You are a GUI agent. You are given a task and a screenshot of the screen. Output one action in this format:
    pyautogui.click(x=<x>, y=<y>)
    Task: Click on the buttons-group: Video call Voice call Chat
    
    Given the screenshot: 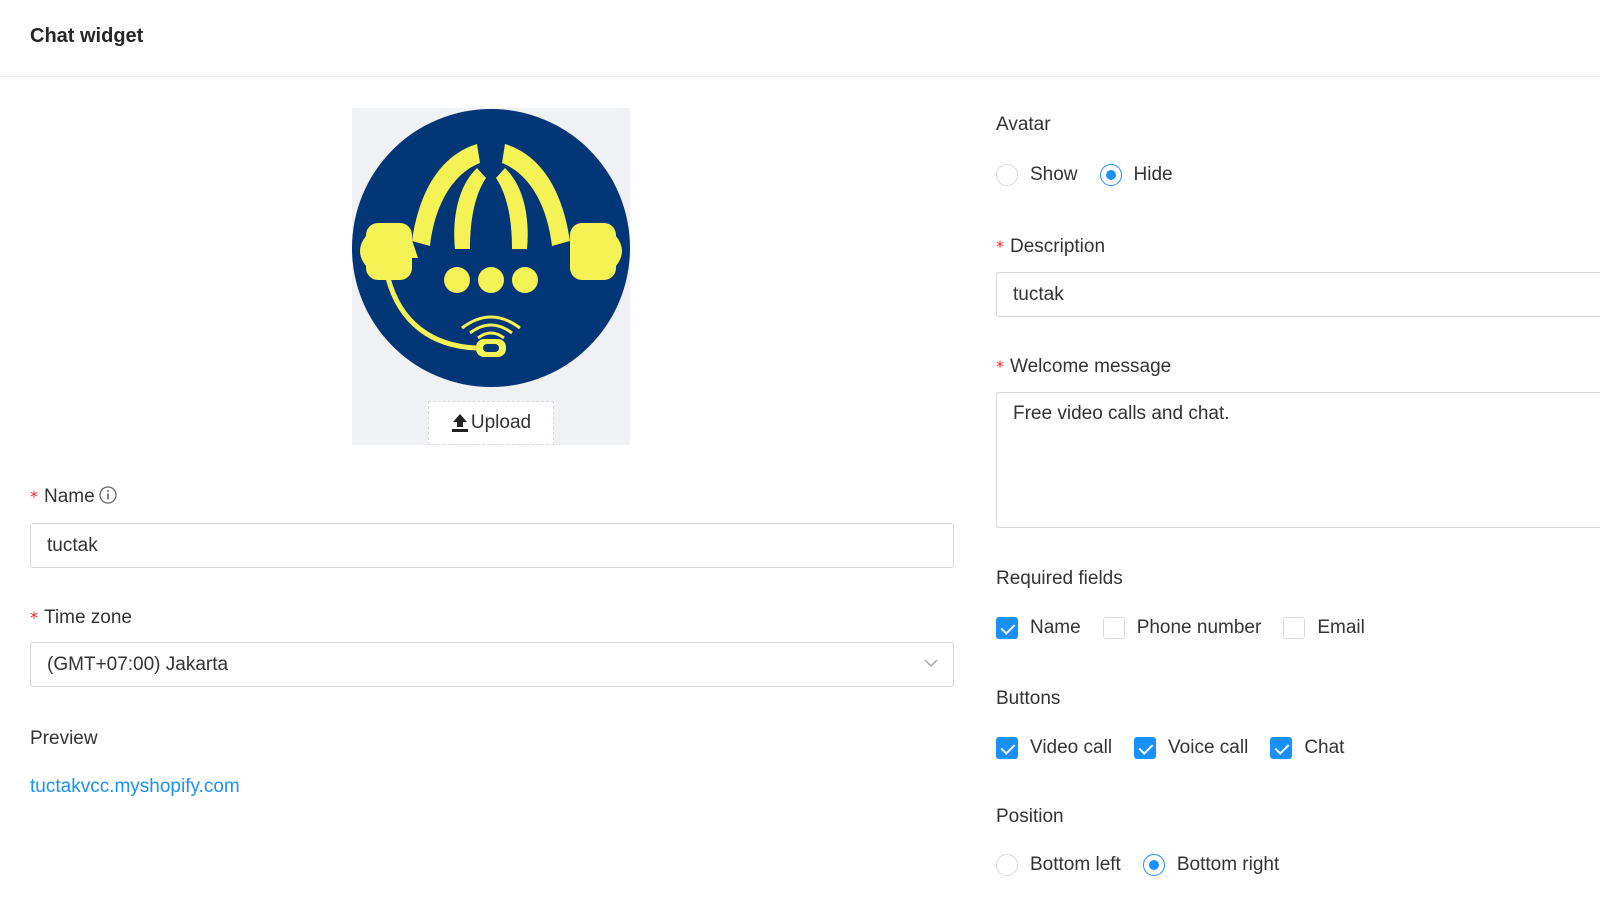 What is the action you would take?
    pyautogui.click(x=1181, y=748)
    